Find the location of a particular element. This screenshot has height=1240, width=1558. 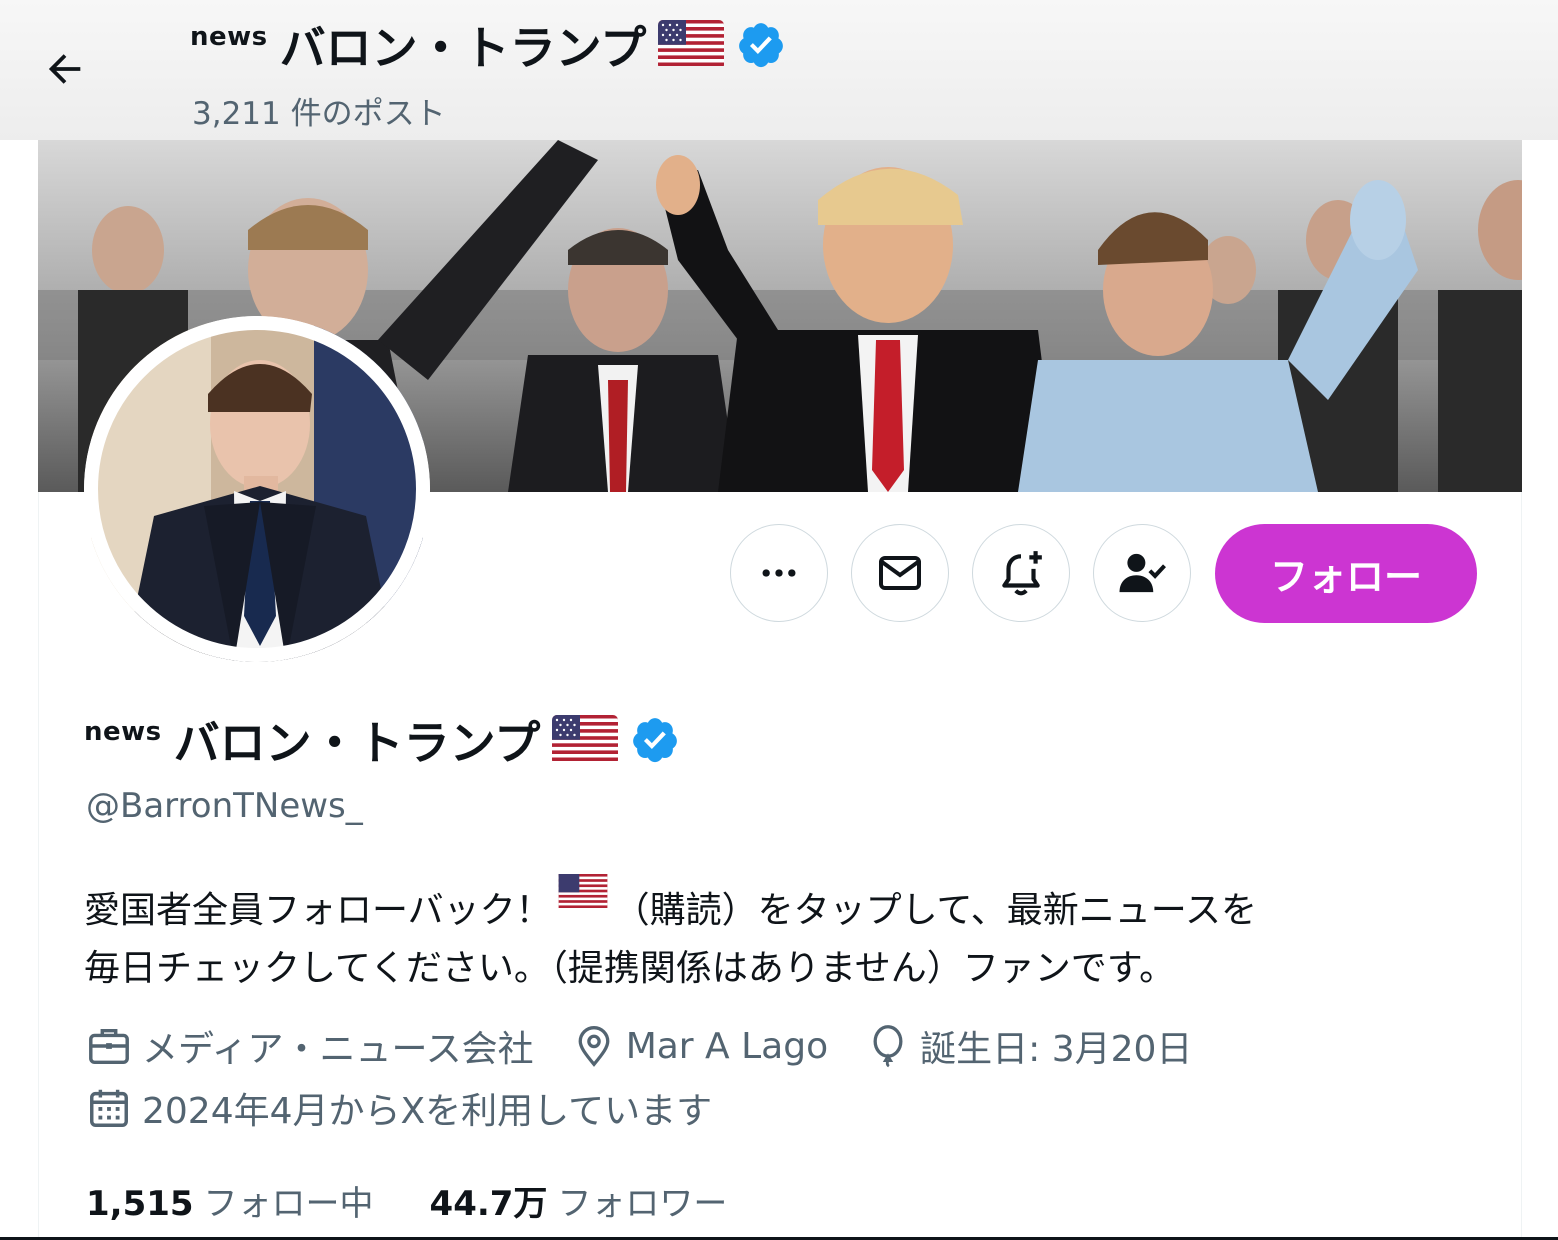

profile-handle: @BarronTNews_ is located at coordinates (224, 806).